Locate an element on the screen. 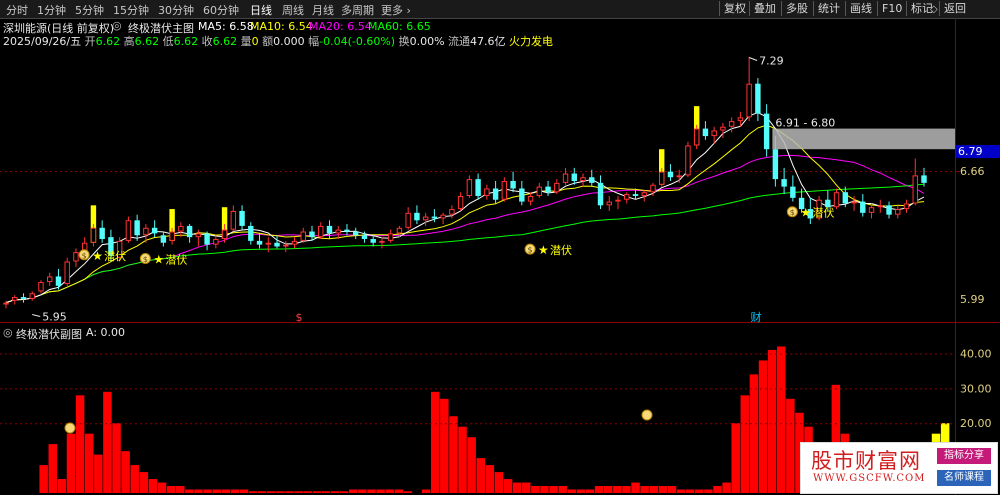 The width and height of the screenshot is (1000, 495). site-watermark: 股市财富网 WWW.GSCFW.COM 指标分享 名师课程 is located at coordinates (899, 468).